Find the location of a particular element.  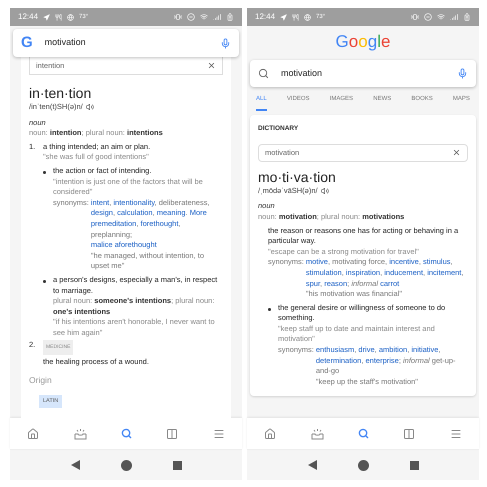

google-logo: Google is located at coordinates (363, 42).